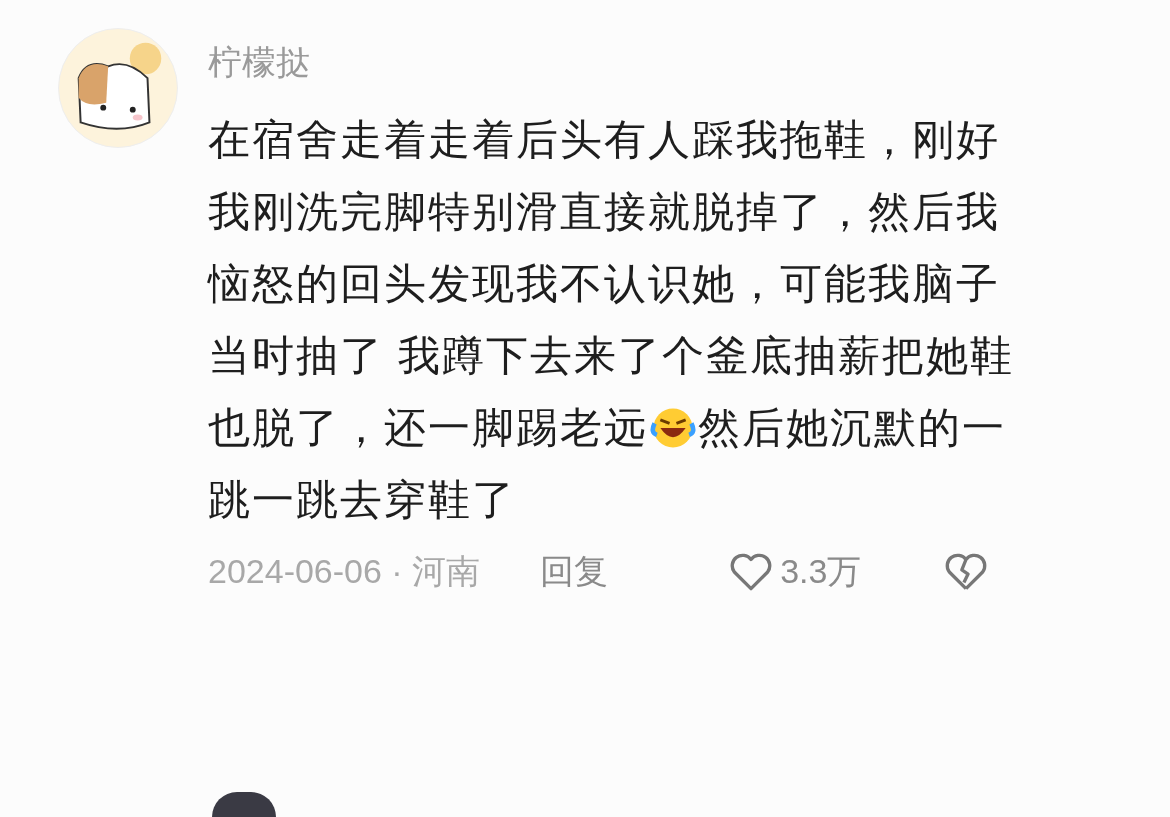 The height and width of the screenshot is (817, 1170). Describe the element at coordinates (574, 571) in the screenshot. I see `reply-link: 回复` at that location.